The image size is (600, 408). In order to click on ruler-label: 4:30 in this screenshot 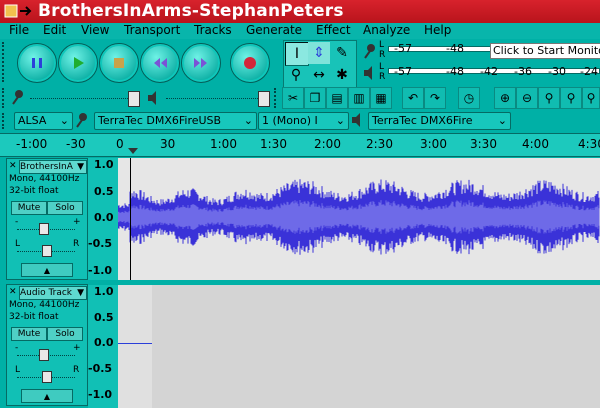, I will do `click(589, 144)`.